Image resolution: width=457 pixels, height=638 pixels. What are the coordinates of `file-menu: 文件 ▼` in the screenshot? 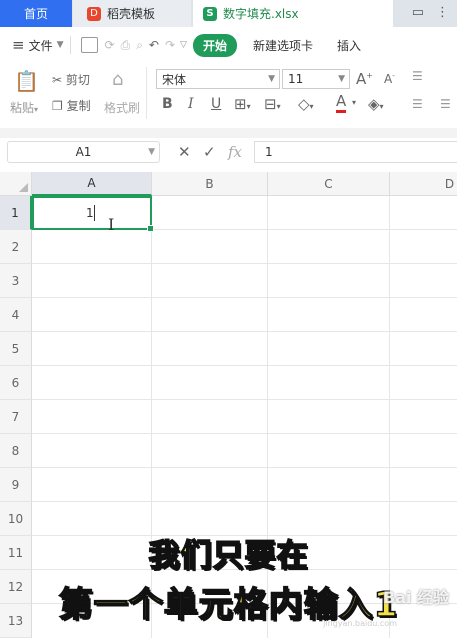 It's located at (46, 45).